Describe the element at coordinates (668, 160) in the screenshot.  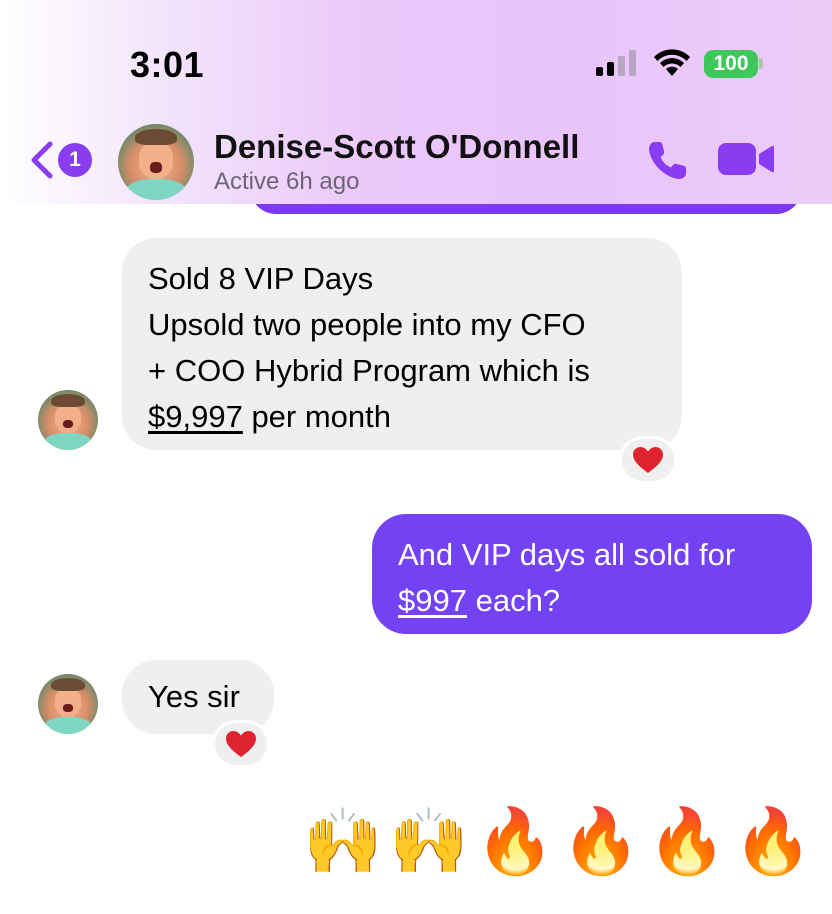
I see `phone-icon` at that location.